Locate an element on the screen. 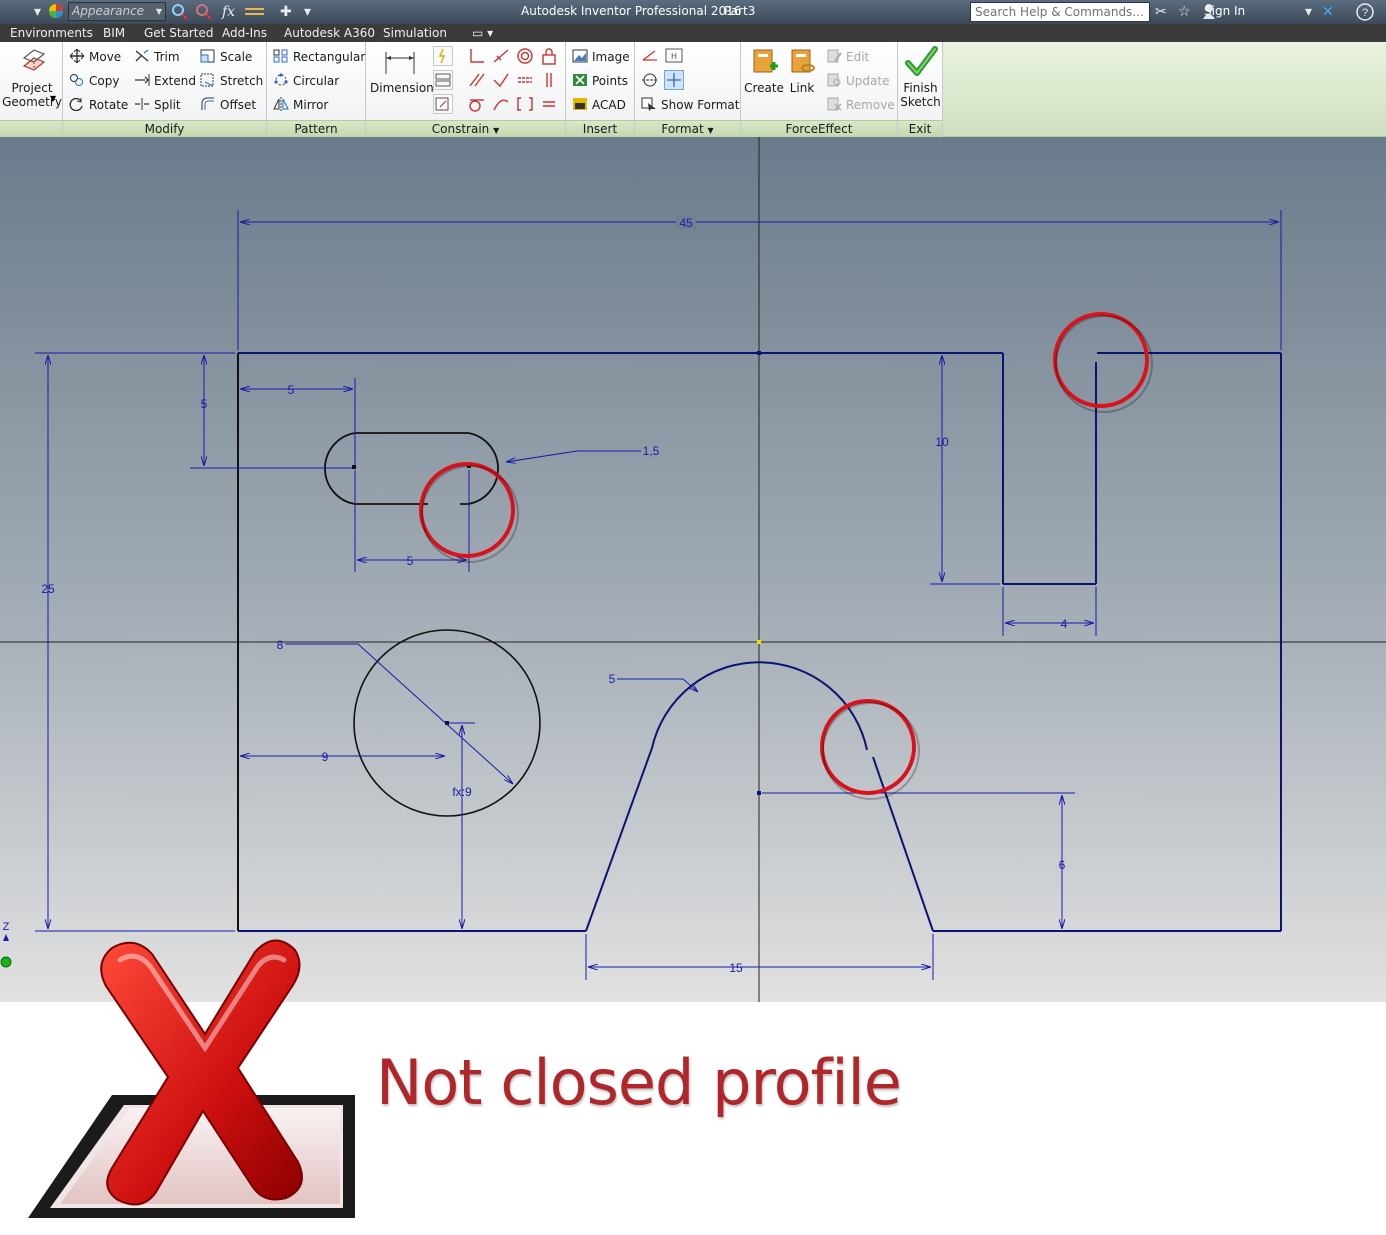 This screenshot has width=1386, height=1235. forceeffect-create-button: Create is located at coordinates (764, 70).